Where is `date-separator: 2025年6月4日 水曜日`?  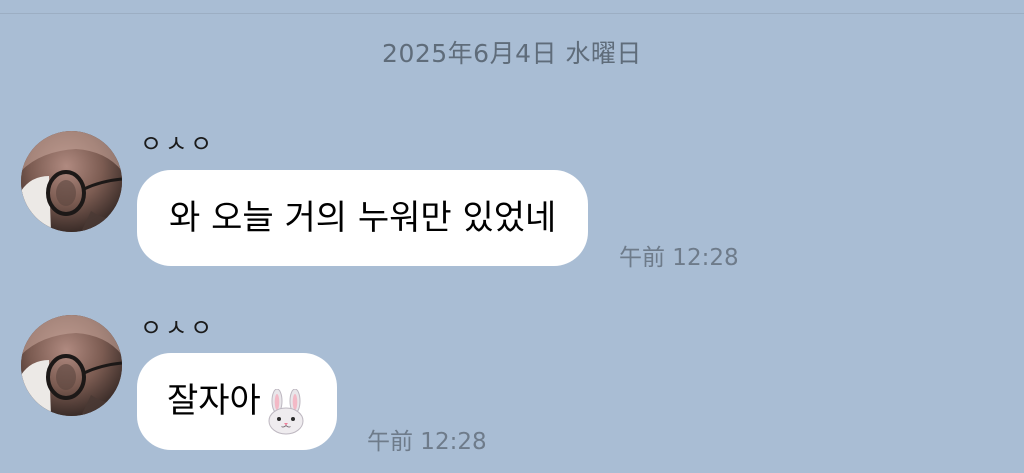
date-separator: 2025年6月4日 水曜日 is located at coordinates (512, 53).